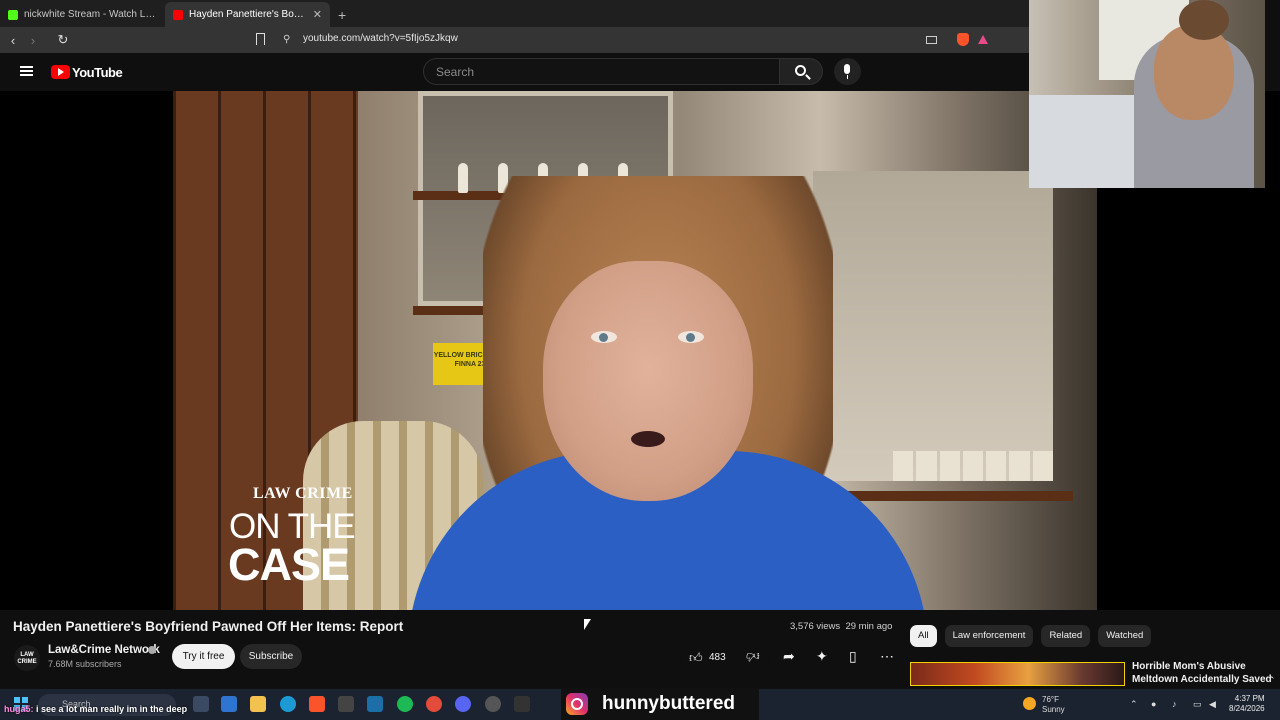 This screenshot has width=1280, height=720. What do you see at coordinates (1174, 704) in the screenshot?
I see `microphone-icon: ♪` at bounding box center [1174, 704].